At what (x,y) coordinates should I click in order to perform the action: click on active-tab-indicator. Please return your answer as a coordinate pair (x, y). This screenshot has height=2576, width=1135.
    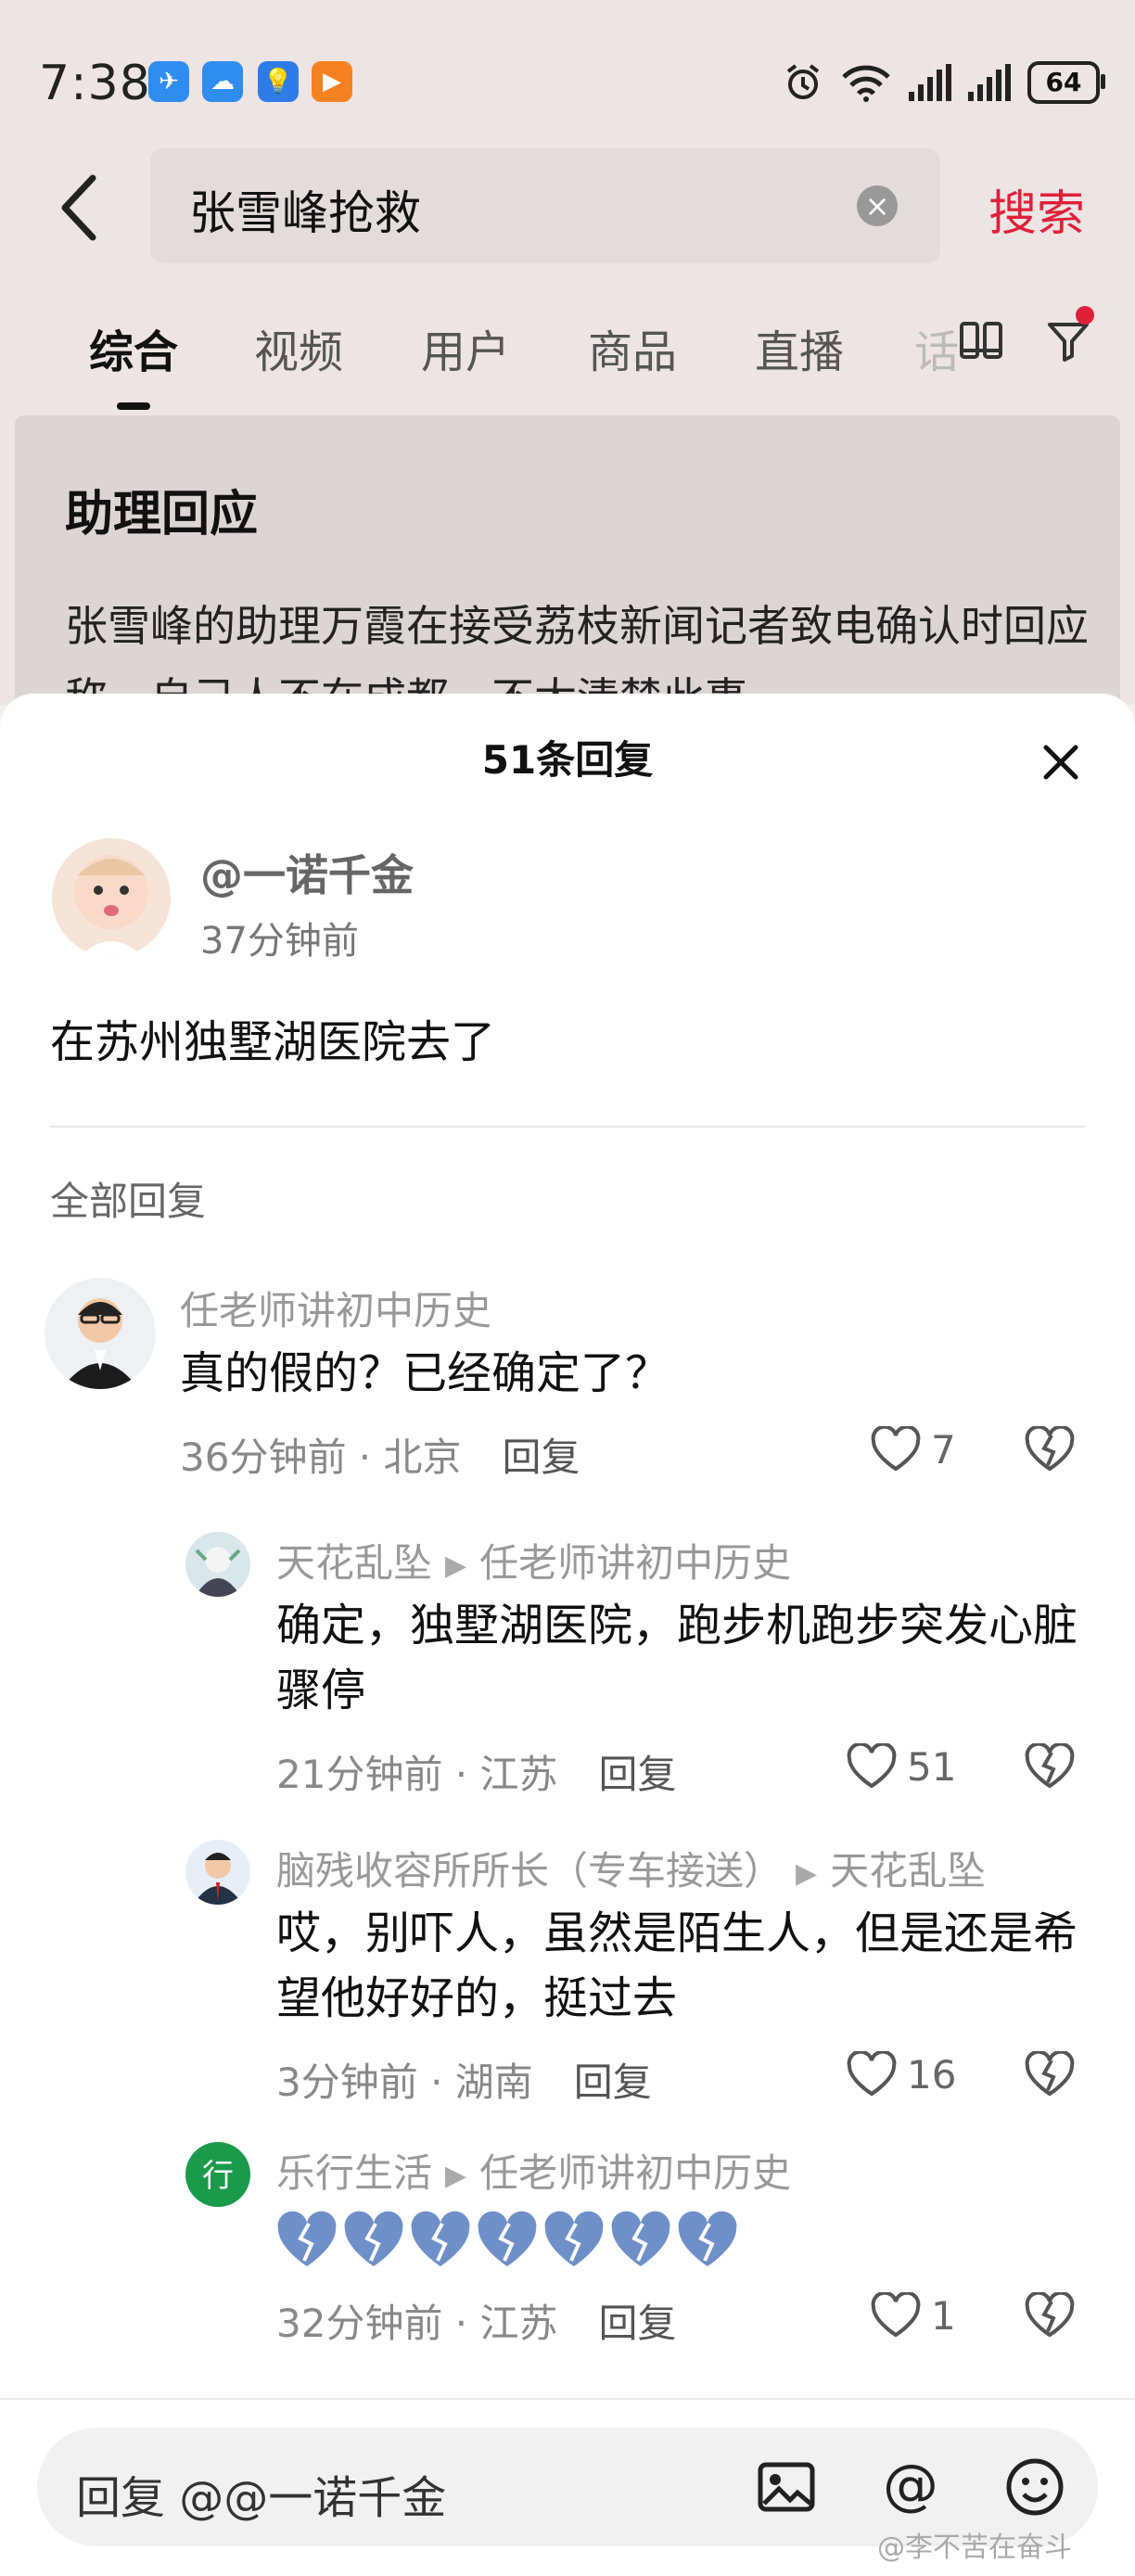
    Looking at the image, I should click on (134, 406).